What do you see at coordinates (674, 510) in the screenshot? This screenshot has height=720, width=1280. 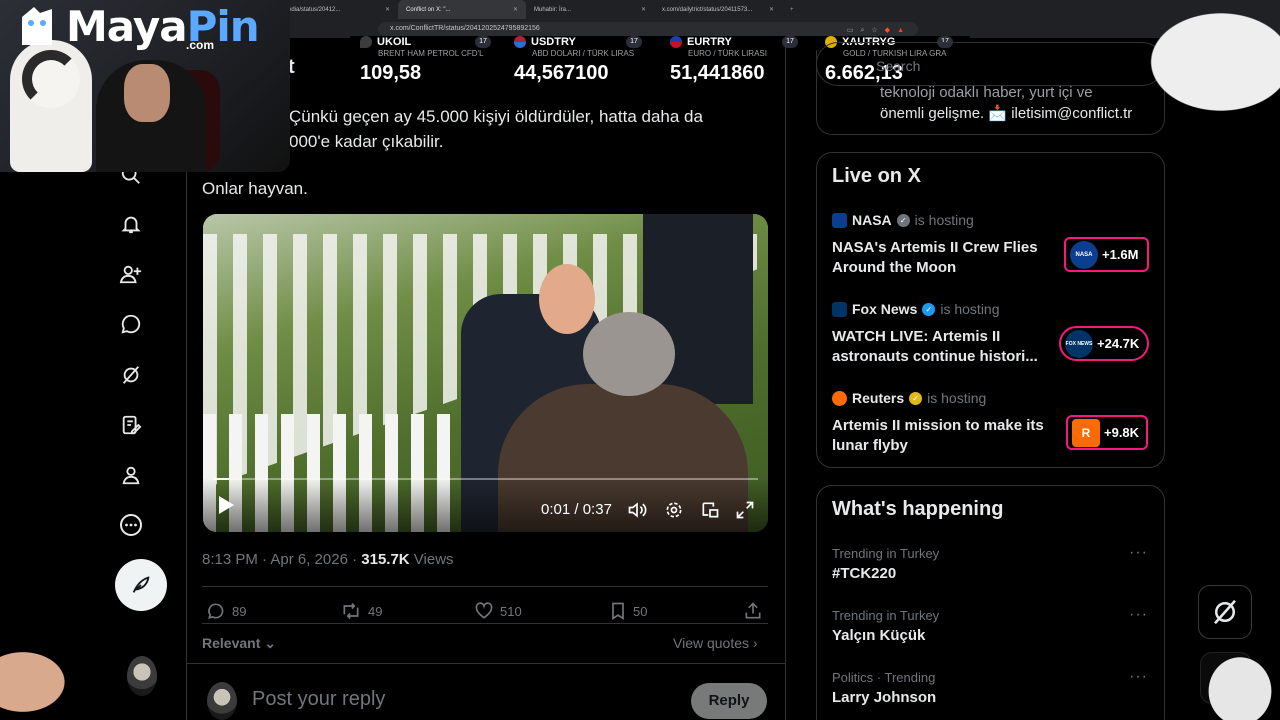 I see `settings-gear-icon` at bounding box center [674, 510].